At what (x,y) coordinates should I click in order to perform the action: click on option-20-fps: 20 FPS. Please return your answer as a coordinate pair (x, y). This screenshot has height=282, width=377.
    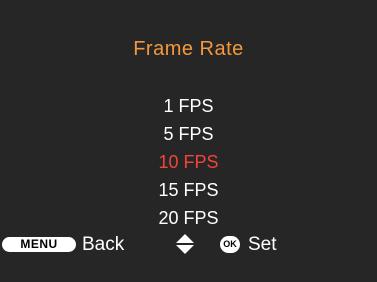
    Looking at the image, I should click on (188, 218).